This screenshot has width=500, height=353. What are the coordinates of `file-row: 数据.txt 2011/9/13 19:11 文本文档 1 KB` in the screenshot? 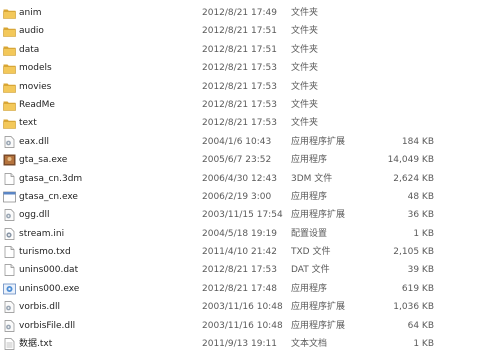 It's located at (250, 344).